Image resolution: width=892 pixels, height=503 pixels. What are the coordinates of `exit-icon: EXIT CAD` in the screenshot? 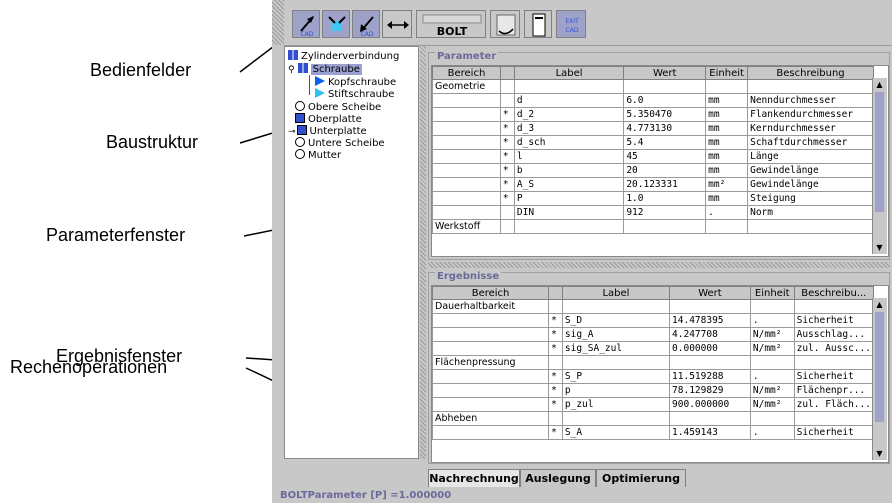 It's located at (571, 24).